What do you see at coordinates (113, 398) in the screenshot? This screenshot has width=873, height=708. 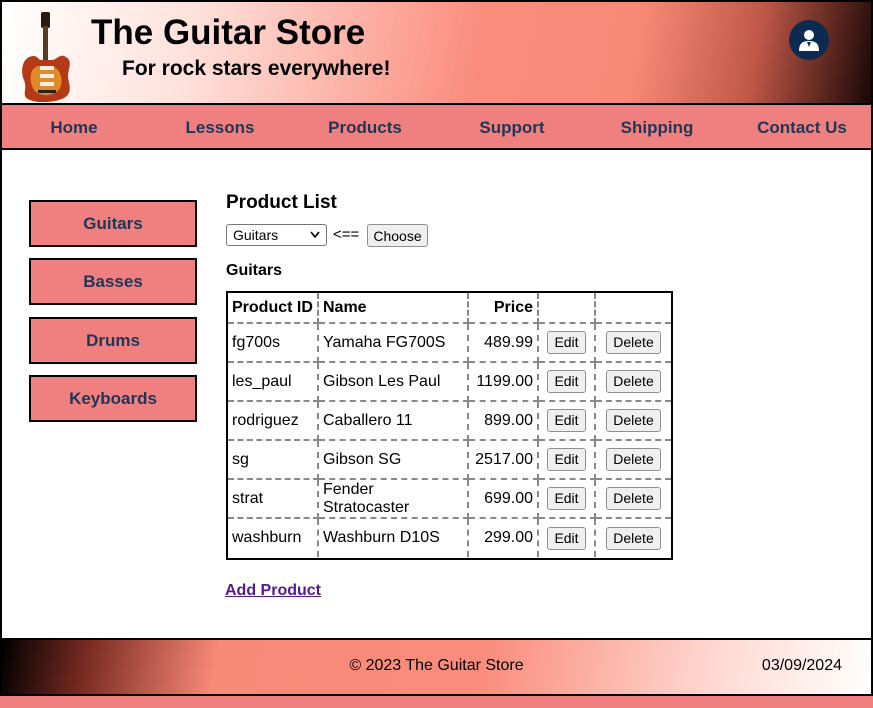 I see `sidebar-item-keyboards: Keyboards` at bounding box center [113, 398].